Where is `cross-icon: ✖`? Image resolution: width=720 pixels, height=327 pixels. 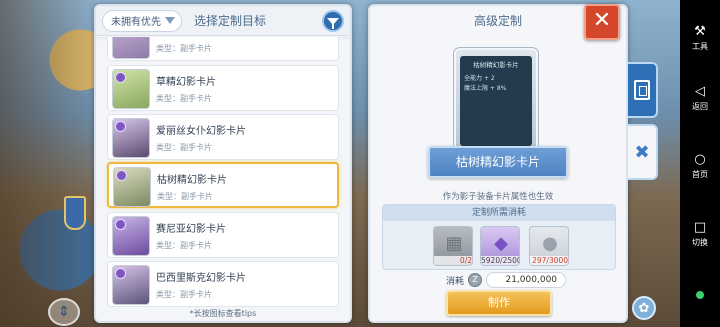
cross-icon: ✖ is located at coordinates (642, 152).